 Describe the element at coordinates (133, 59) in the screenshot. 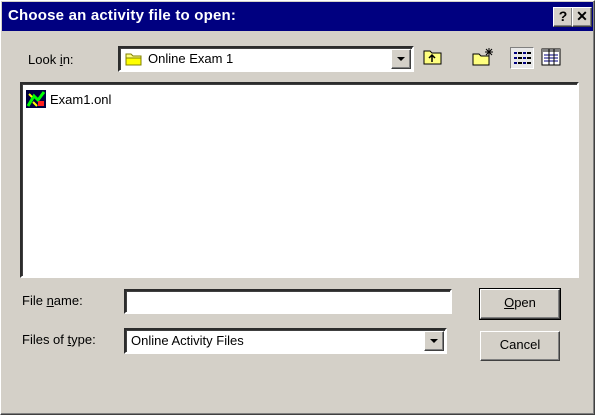

I see `folder-icon` at that location.